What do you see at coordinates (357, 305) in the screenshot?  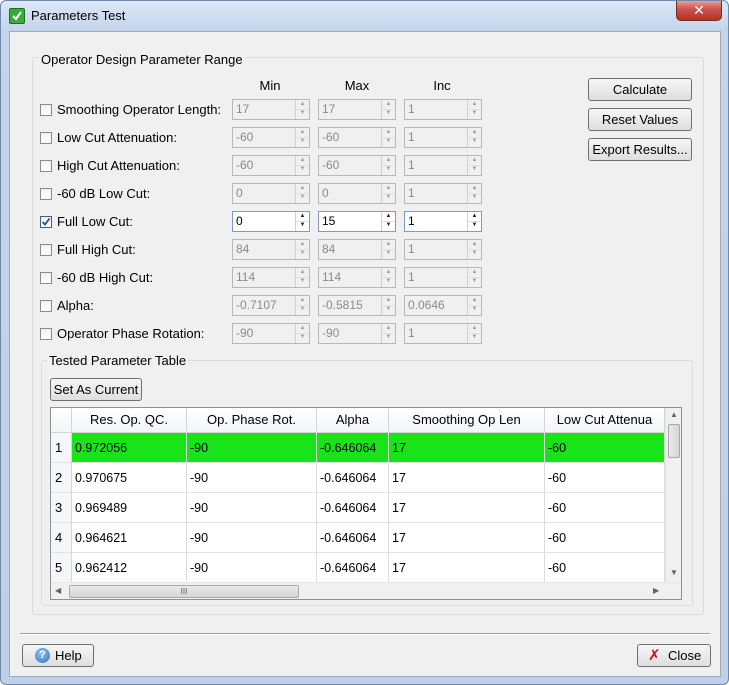 I see `param-max-spinbox: -0.5815 ▲ ▼` at bounding box center [357, 305].